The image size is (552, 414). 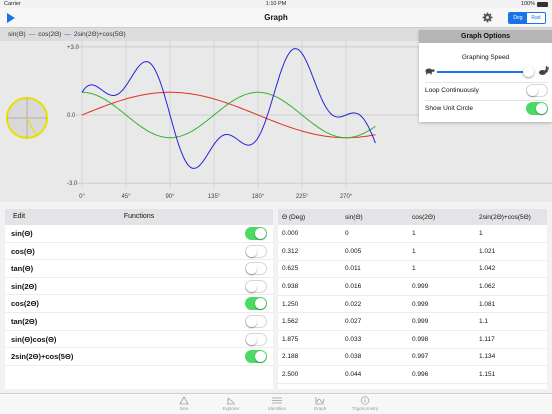 I want to click on loop-toggle, so click(x=537, y=90).